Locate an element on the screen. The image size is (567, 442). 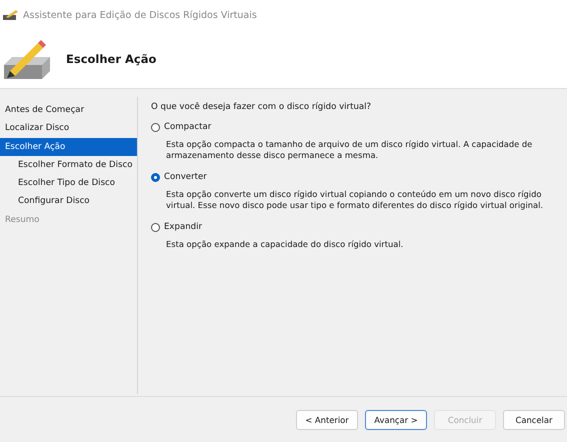
option-label: Compactar is located at coordinates (188, 127).